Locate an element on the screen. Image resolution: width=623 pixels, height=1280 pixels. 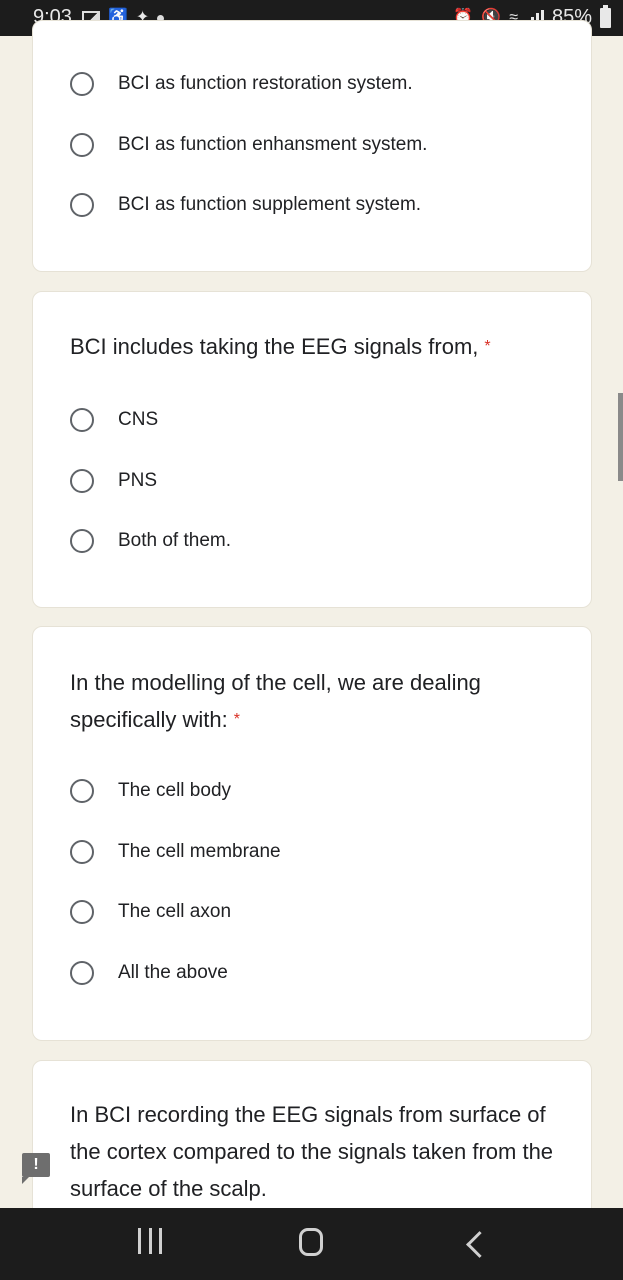
option-label: All the above is located at coordinates (173, 972).